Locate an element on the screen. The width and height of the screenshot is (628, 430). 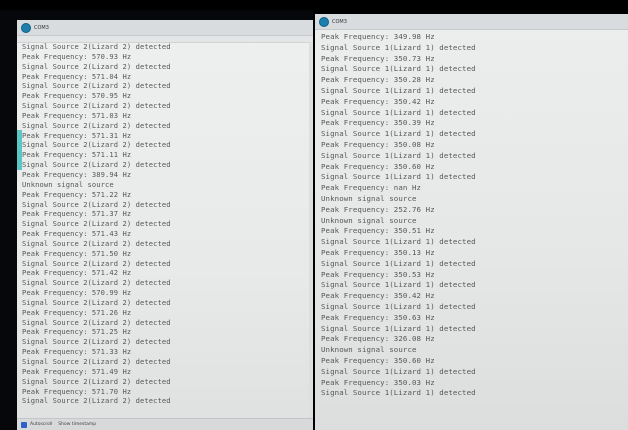
log-line: Peak Frequency: 571.25 Hz is located at coordinates (77, 332).